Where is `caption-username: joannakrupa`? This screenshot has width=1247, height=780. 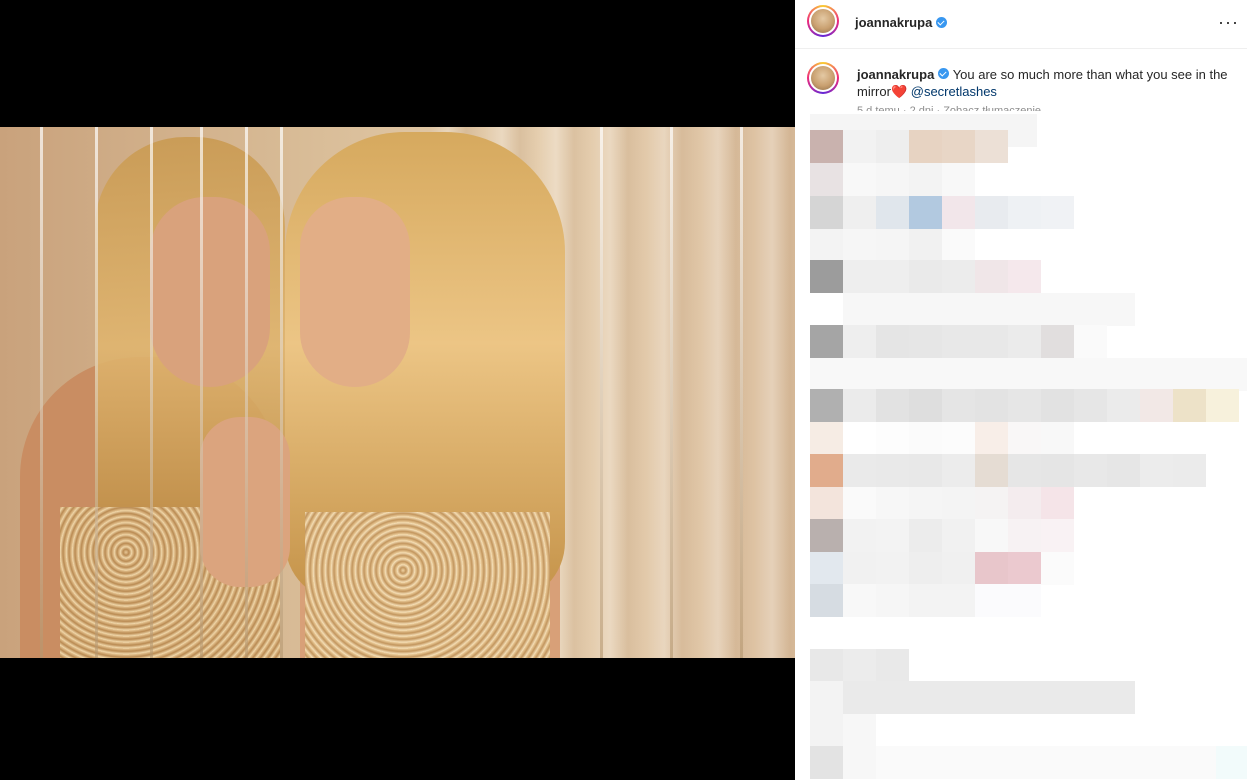
caption-username: joannakrupa is located at coordinates (895, 74).